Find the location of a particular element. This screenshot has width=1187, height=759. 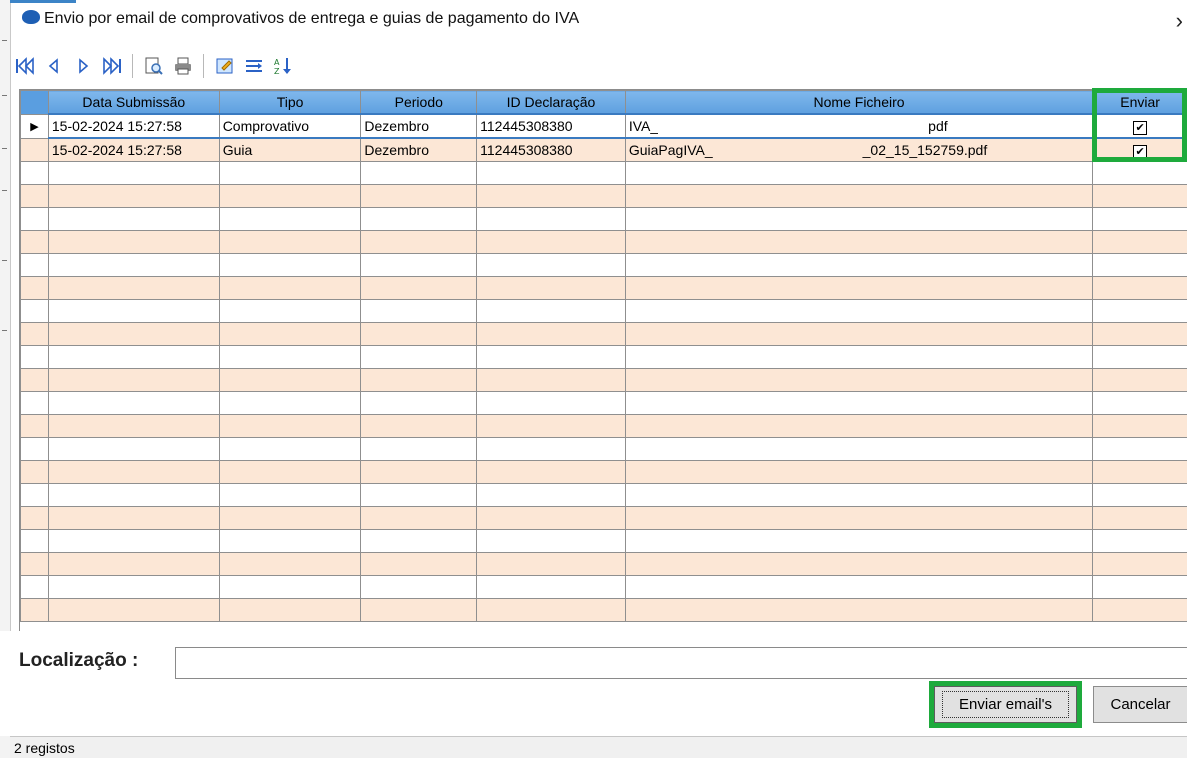

column-header-periodo: Periodo is located at coordinates (419, 103).